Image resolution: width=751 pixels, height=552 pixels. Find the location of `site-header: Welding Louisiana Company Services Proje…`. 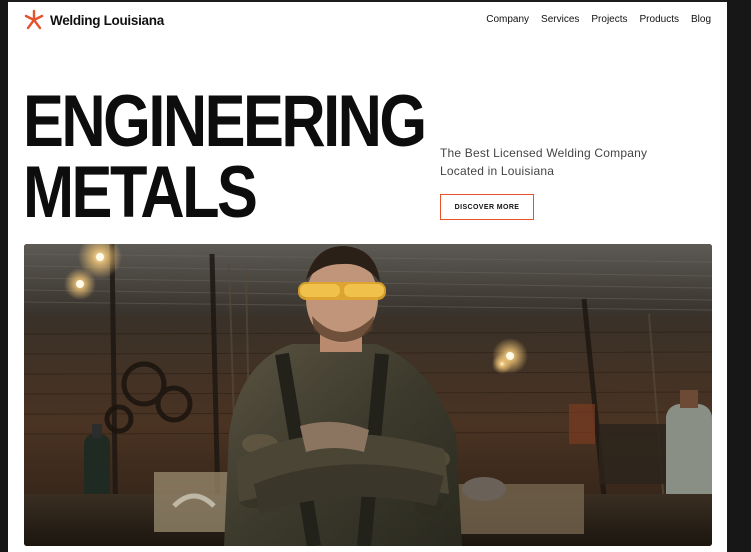

site-header: Welding Louisiana Company Services Proje… is located at coordinates (367, 21).